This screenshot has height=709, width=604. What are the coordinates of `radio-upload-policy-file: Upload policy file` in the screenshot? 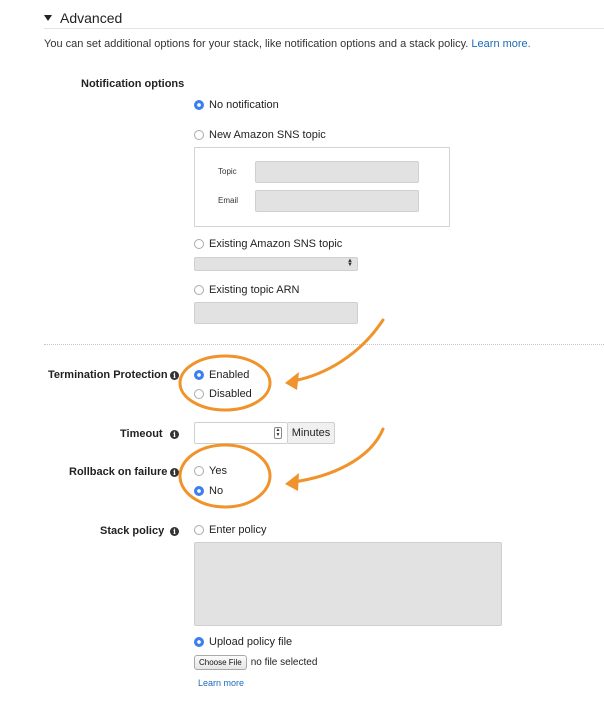 It's located at (243, 642).